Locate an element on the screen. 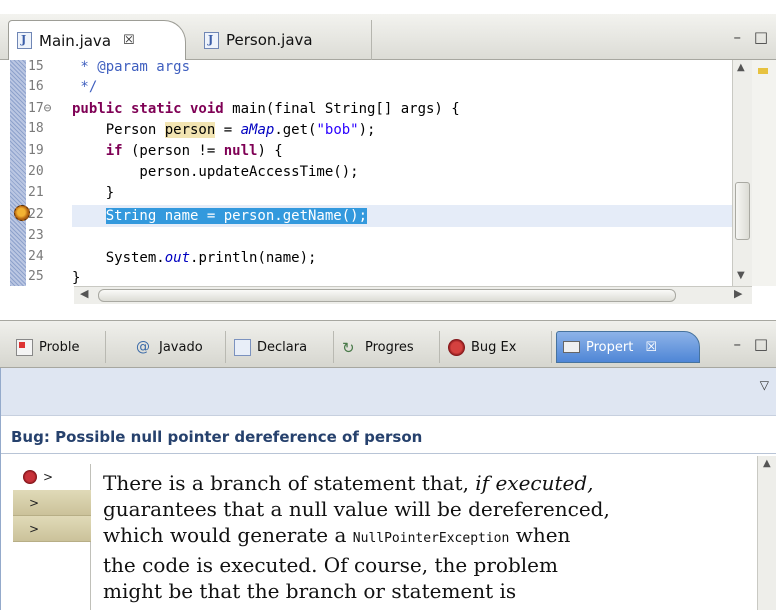  tab-label: Person.java is located at coordinates (269, 40).